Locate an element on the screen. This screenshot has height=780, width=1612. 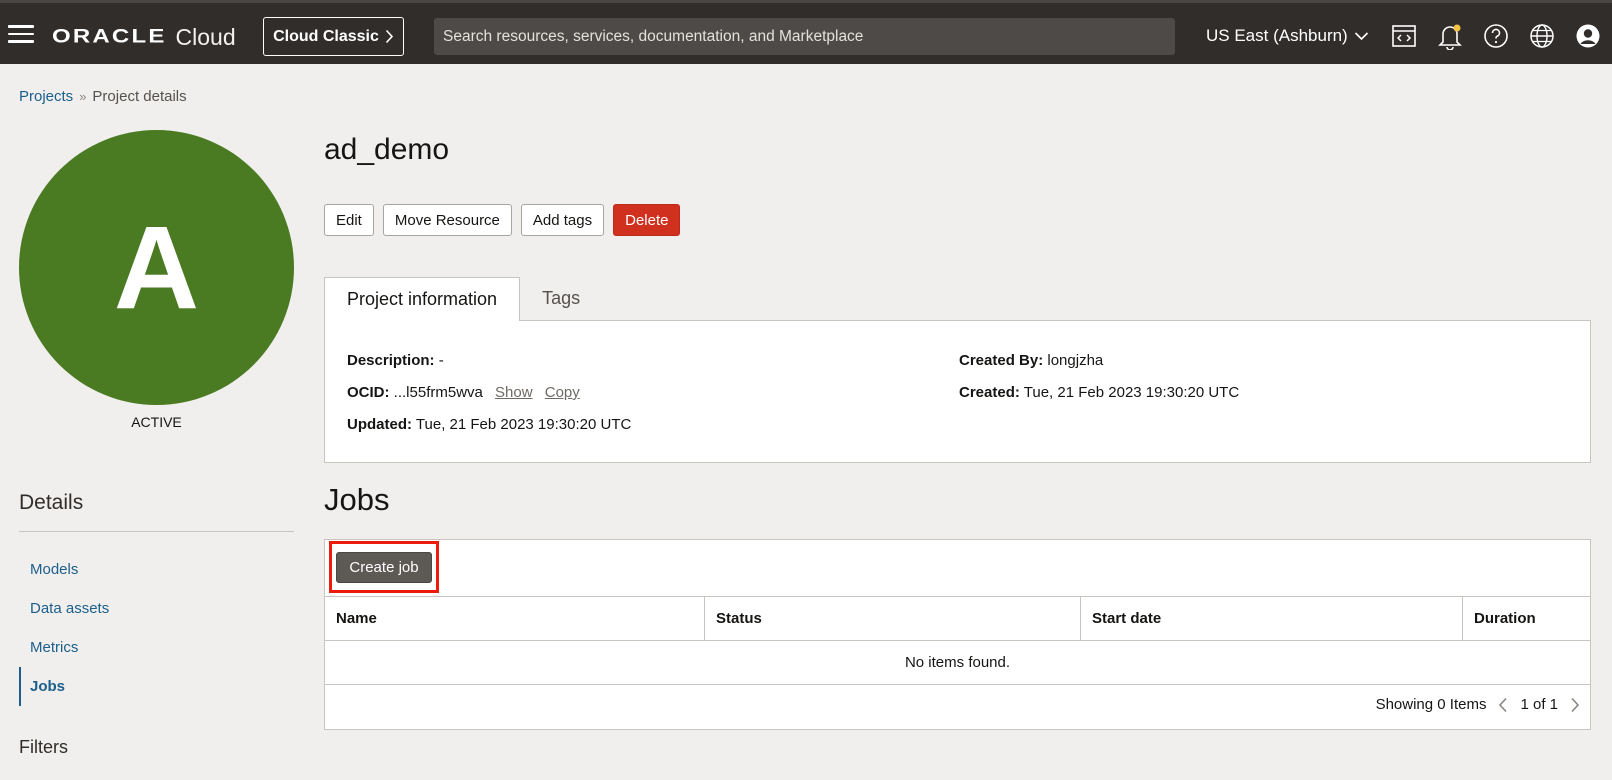
sidebar-item-data-assets: Data assets is located at coordinates (156, 608).